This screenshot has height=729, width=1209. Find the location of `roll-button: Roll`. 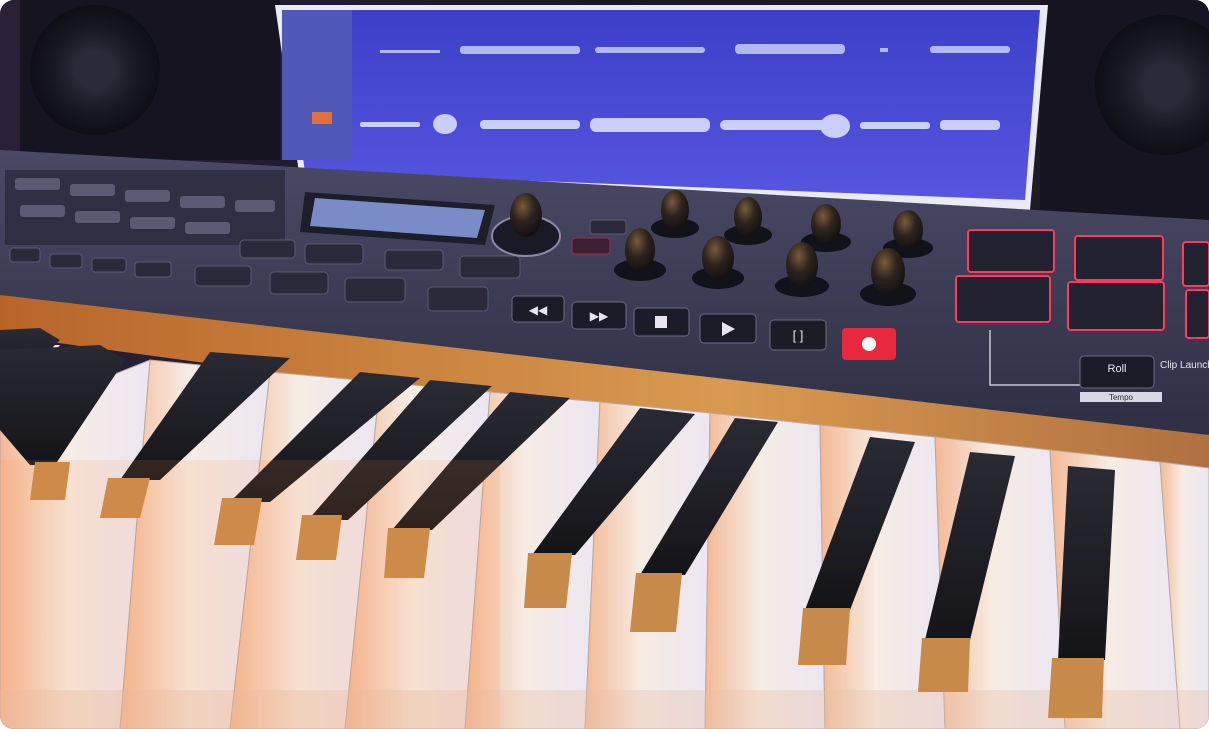

roll-button: Roll is located at coordinates (1117, 372).